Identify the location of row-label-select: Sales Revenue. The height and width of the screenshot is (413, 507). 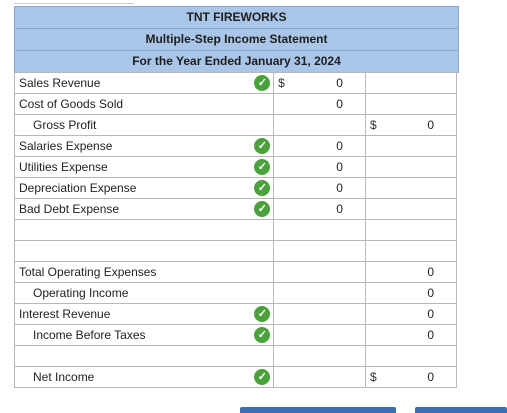
(132, 83).